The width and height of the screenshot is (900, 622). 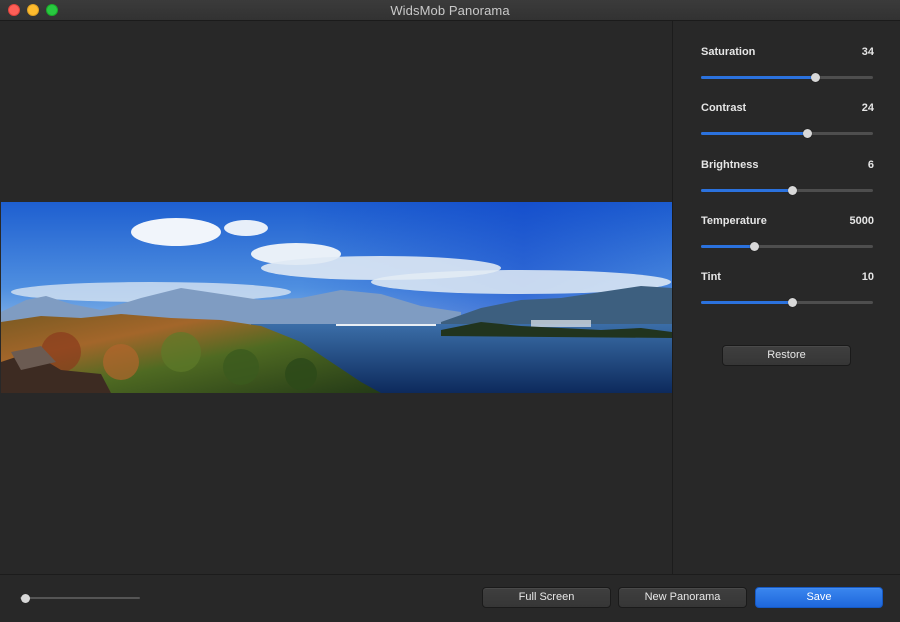 What do you see at coordinates (787, 235) in the screenshot?
I see `temperature-slider: Temperature 5000` at bounding box center [787, 235].